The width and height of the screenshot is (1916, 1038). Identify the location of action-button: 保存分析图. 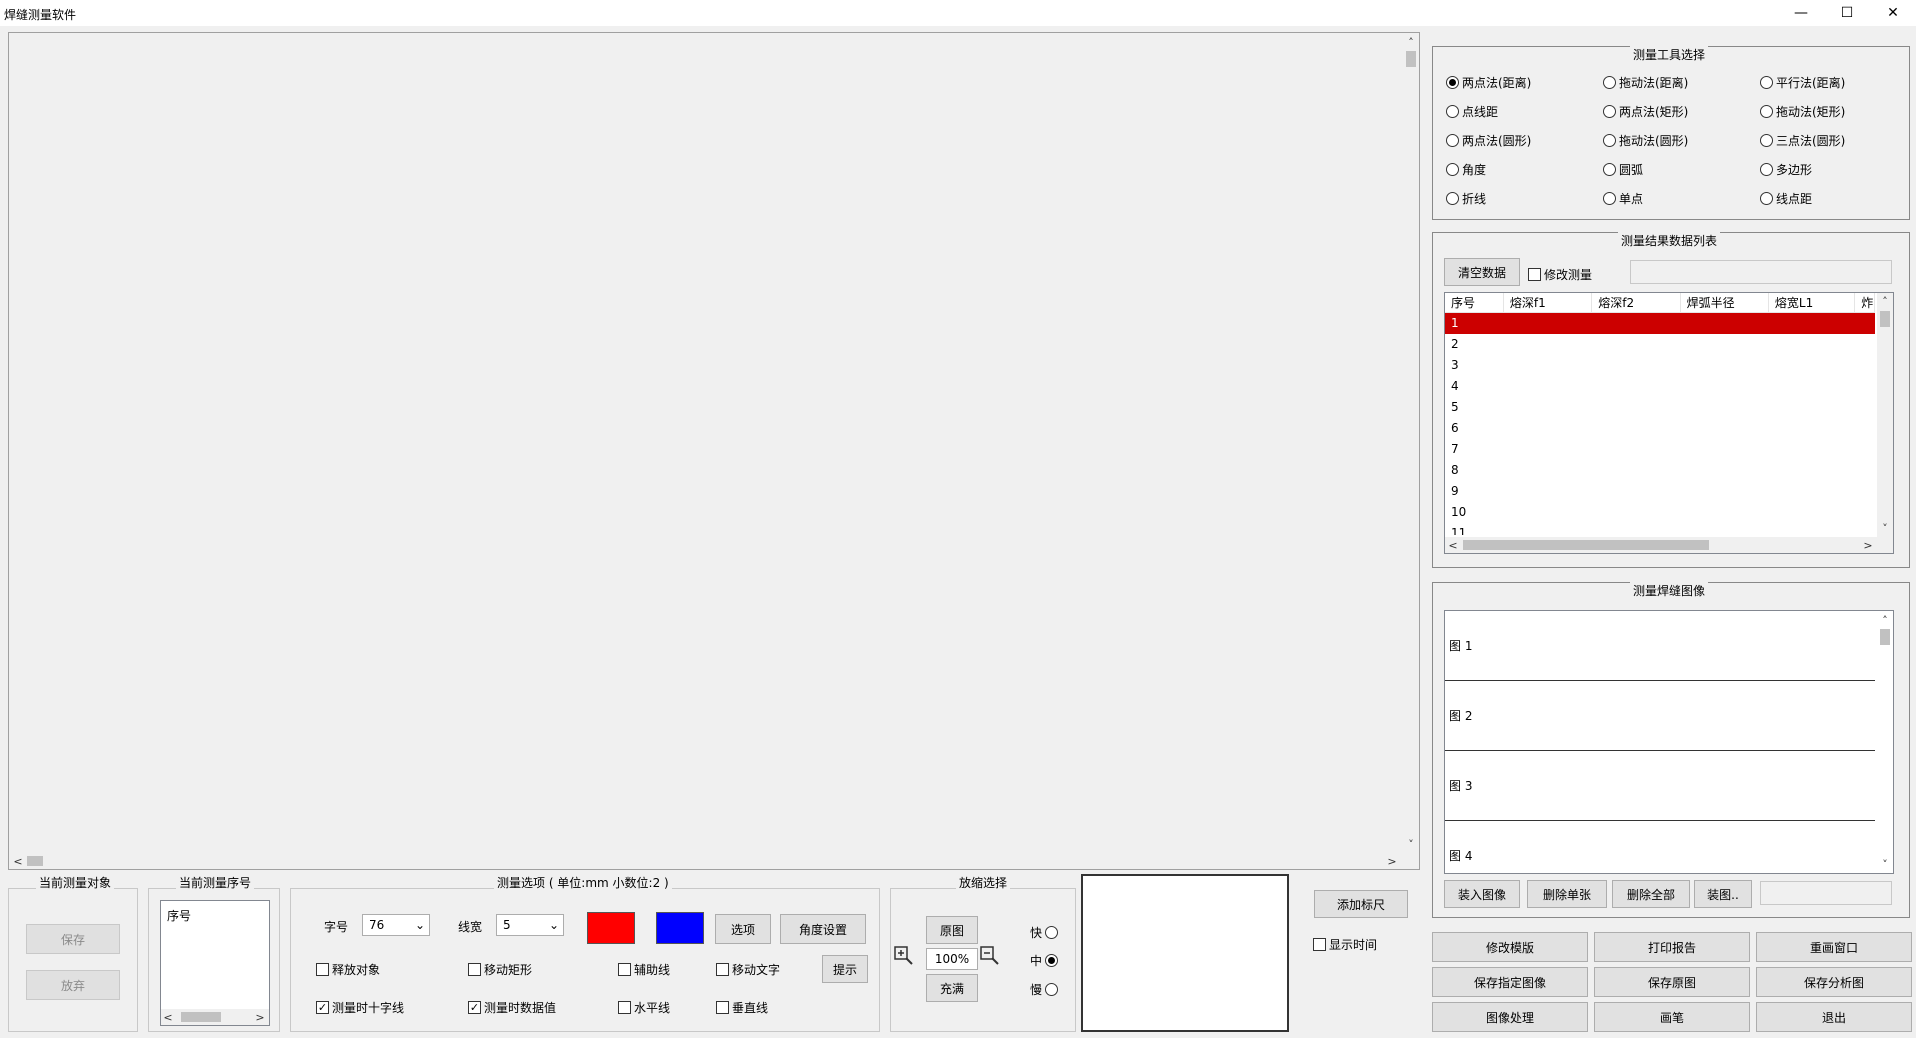
(1834, 982).